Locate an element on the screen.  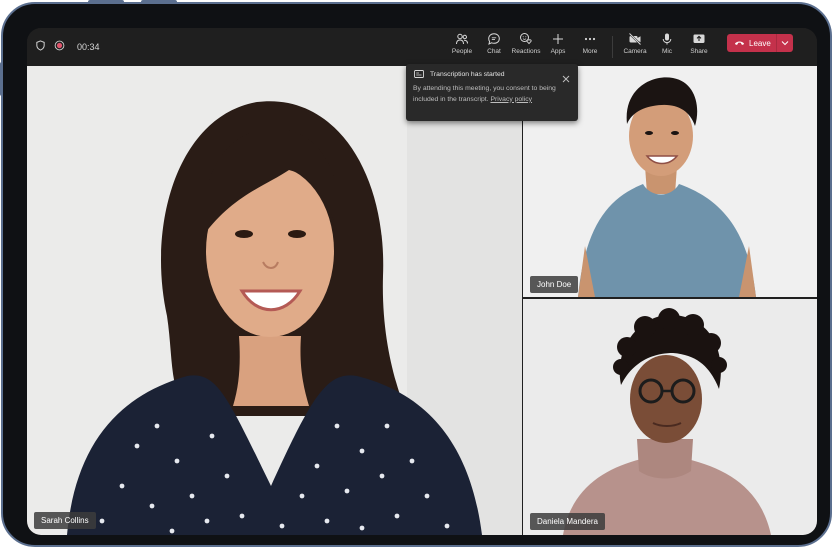
camera-off-icon is located at coordinates (635, 39).